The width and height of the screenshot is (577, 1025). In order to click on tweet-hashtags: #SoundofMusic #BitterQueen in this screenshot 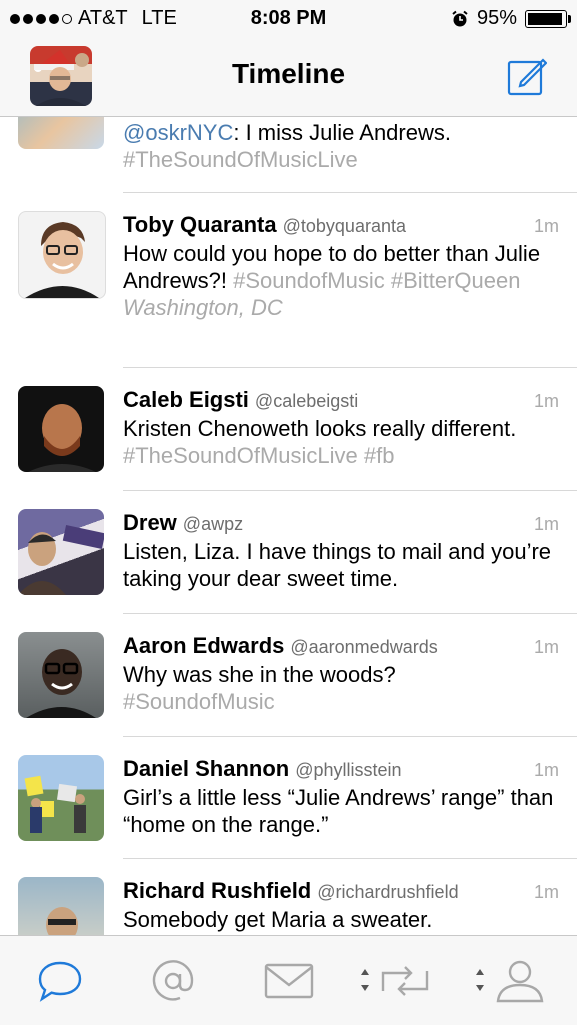, I will do `click(376, 280)`.